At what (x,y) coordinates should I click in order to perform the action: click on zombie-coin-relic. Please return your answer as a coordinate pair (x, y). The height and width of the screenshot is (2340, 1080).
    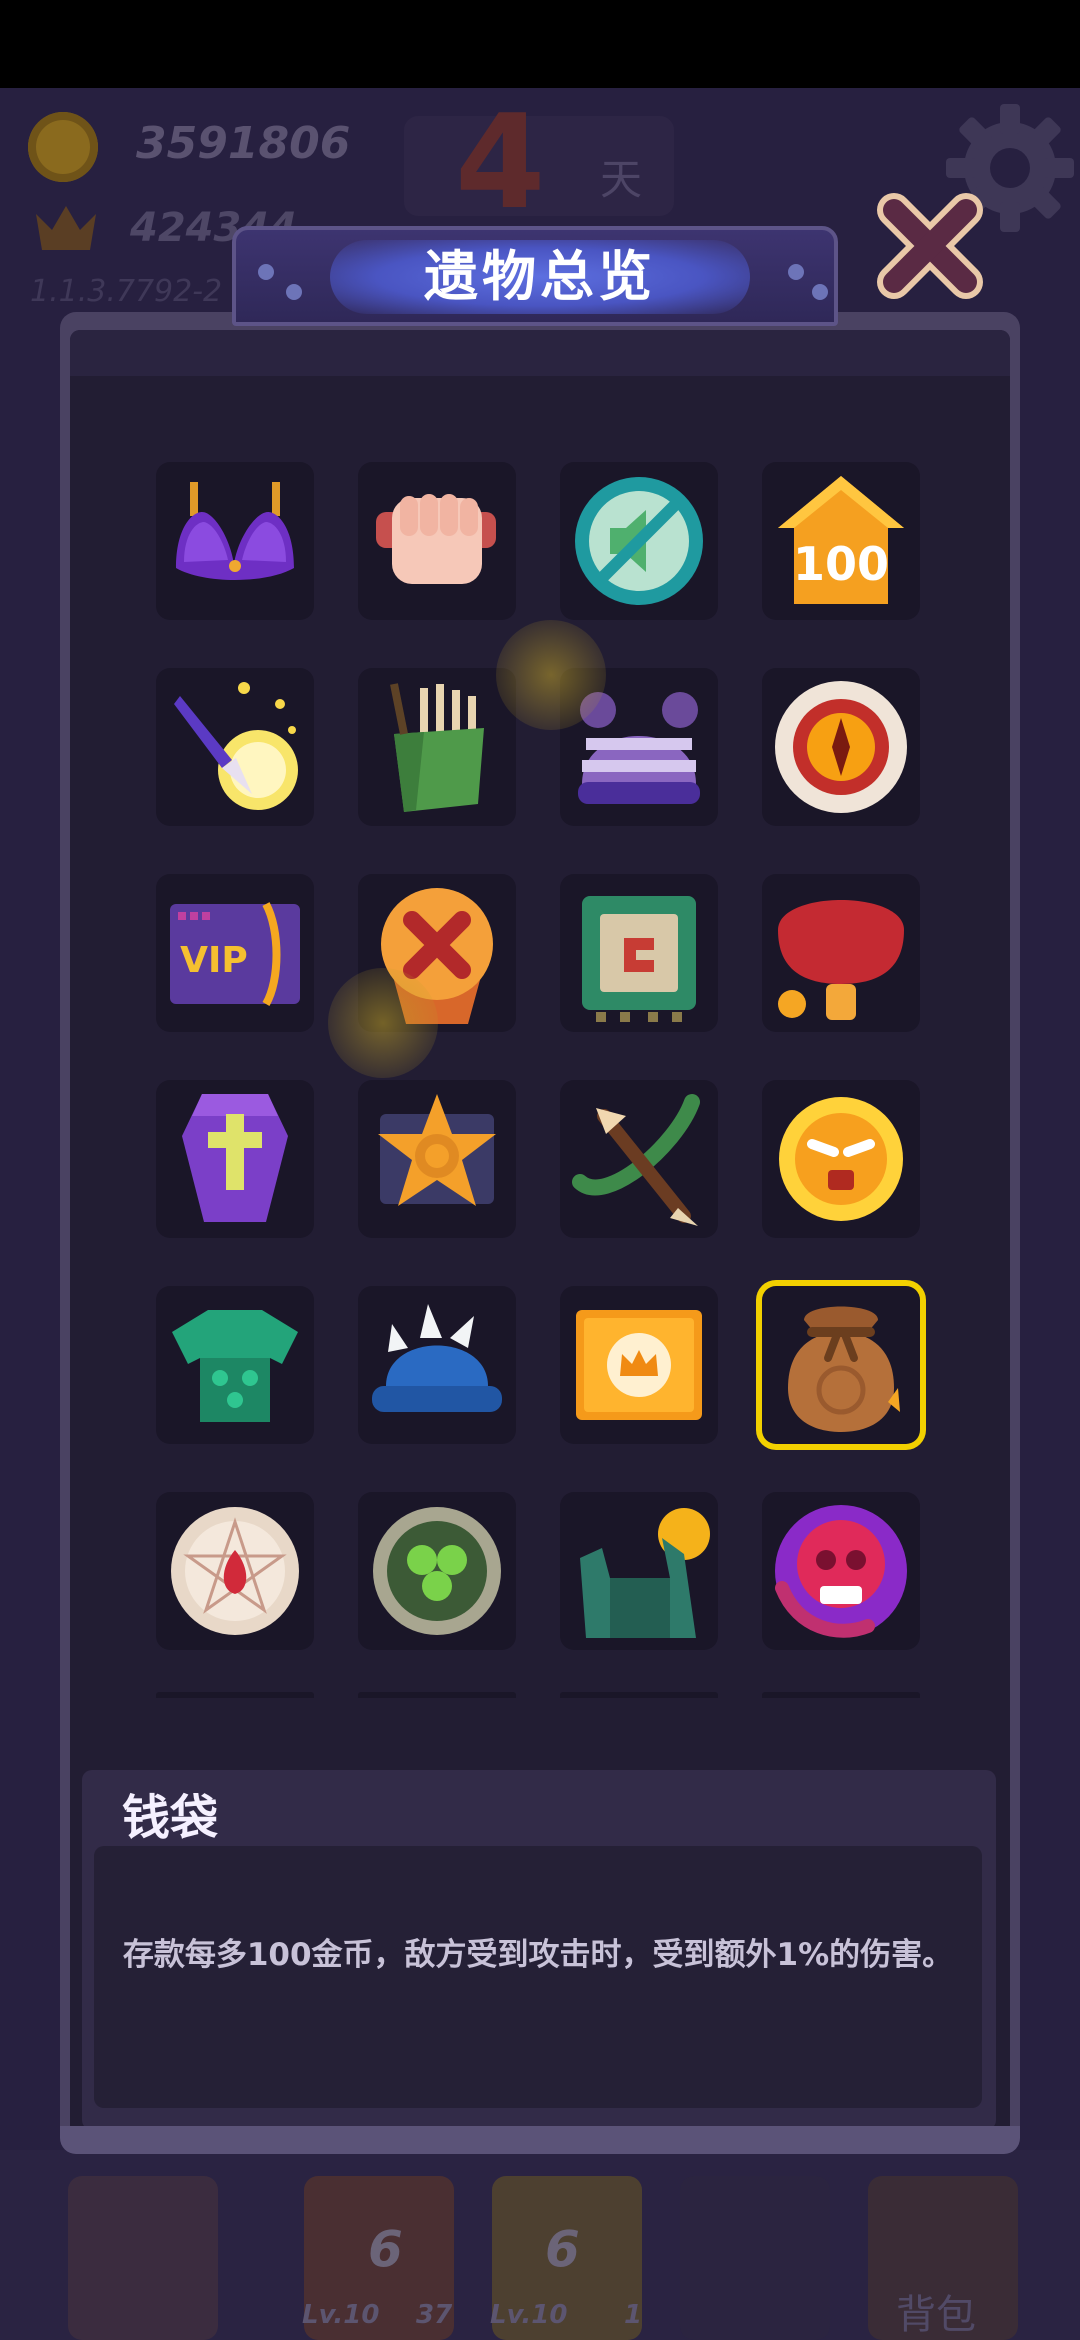
    Looking at the image, I should click on (639, 1571).